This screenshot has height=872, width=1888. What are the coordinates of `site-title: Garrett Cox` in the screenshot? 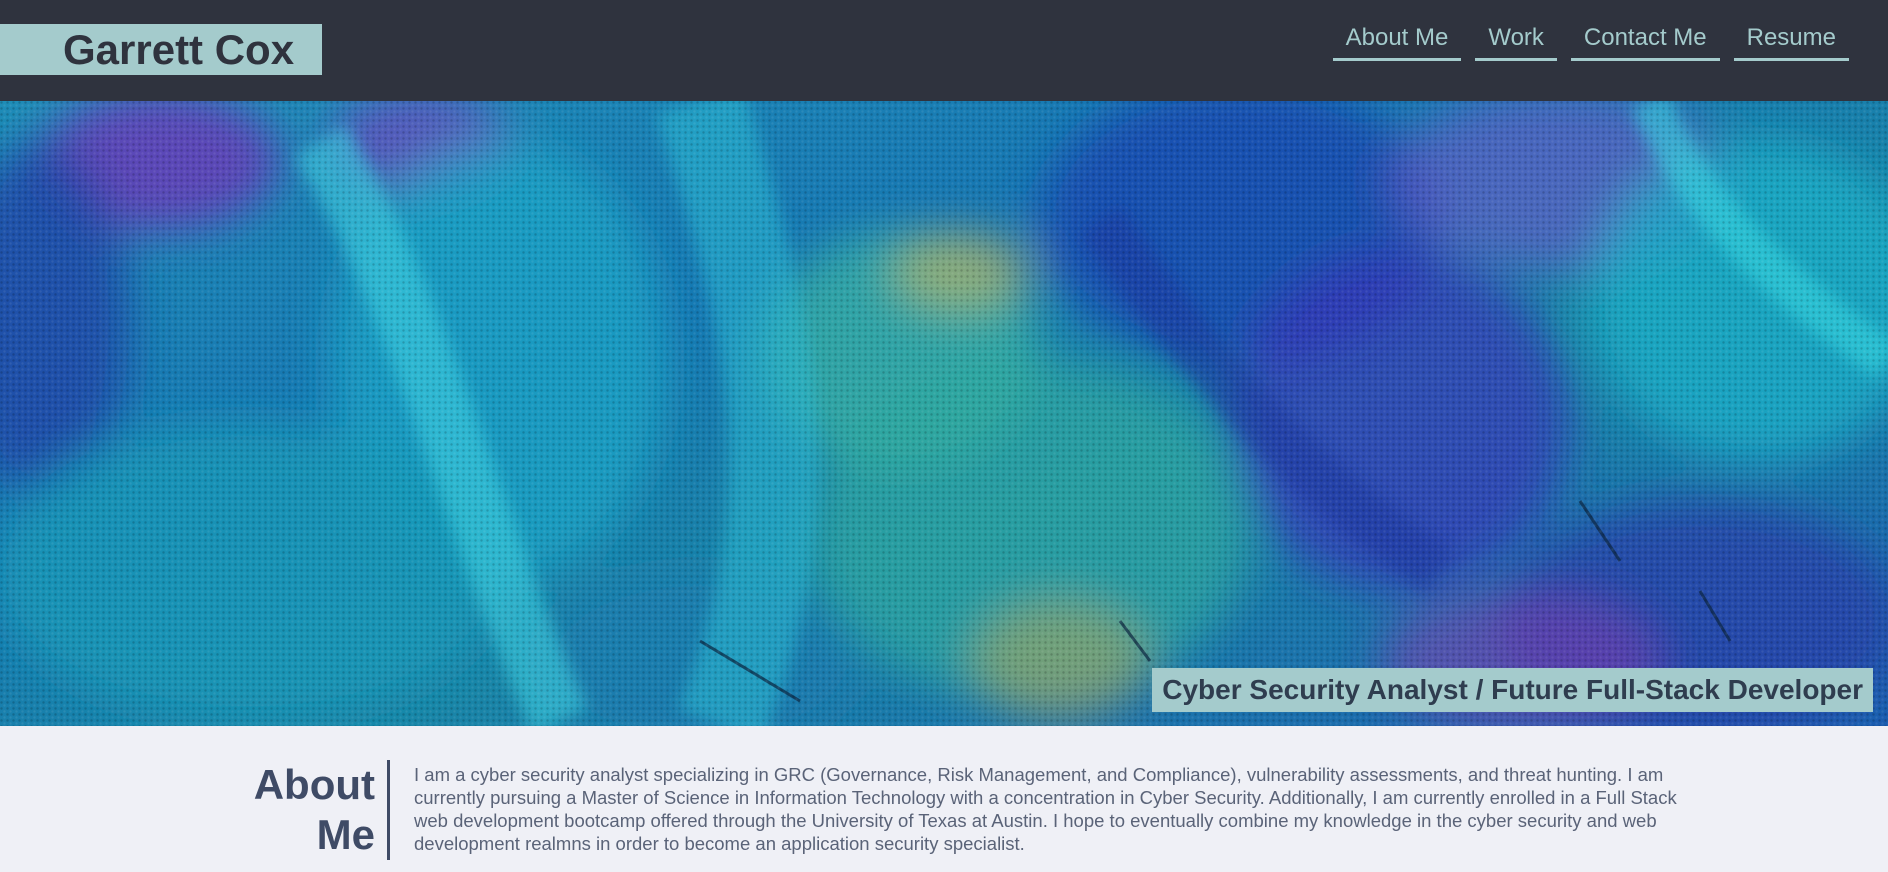 It's located at (161, 49).